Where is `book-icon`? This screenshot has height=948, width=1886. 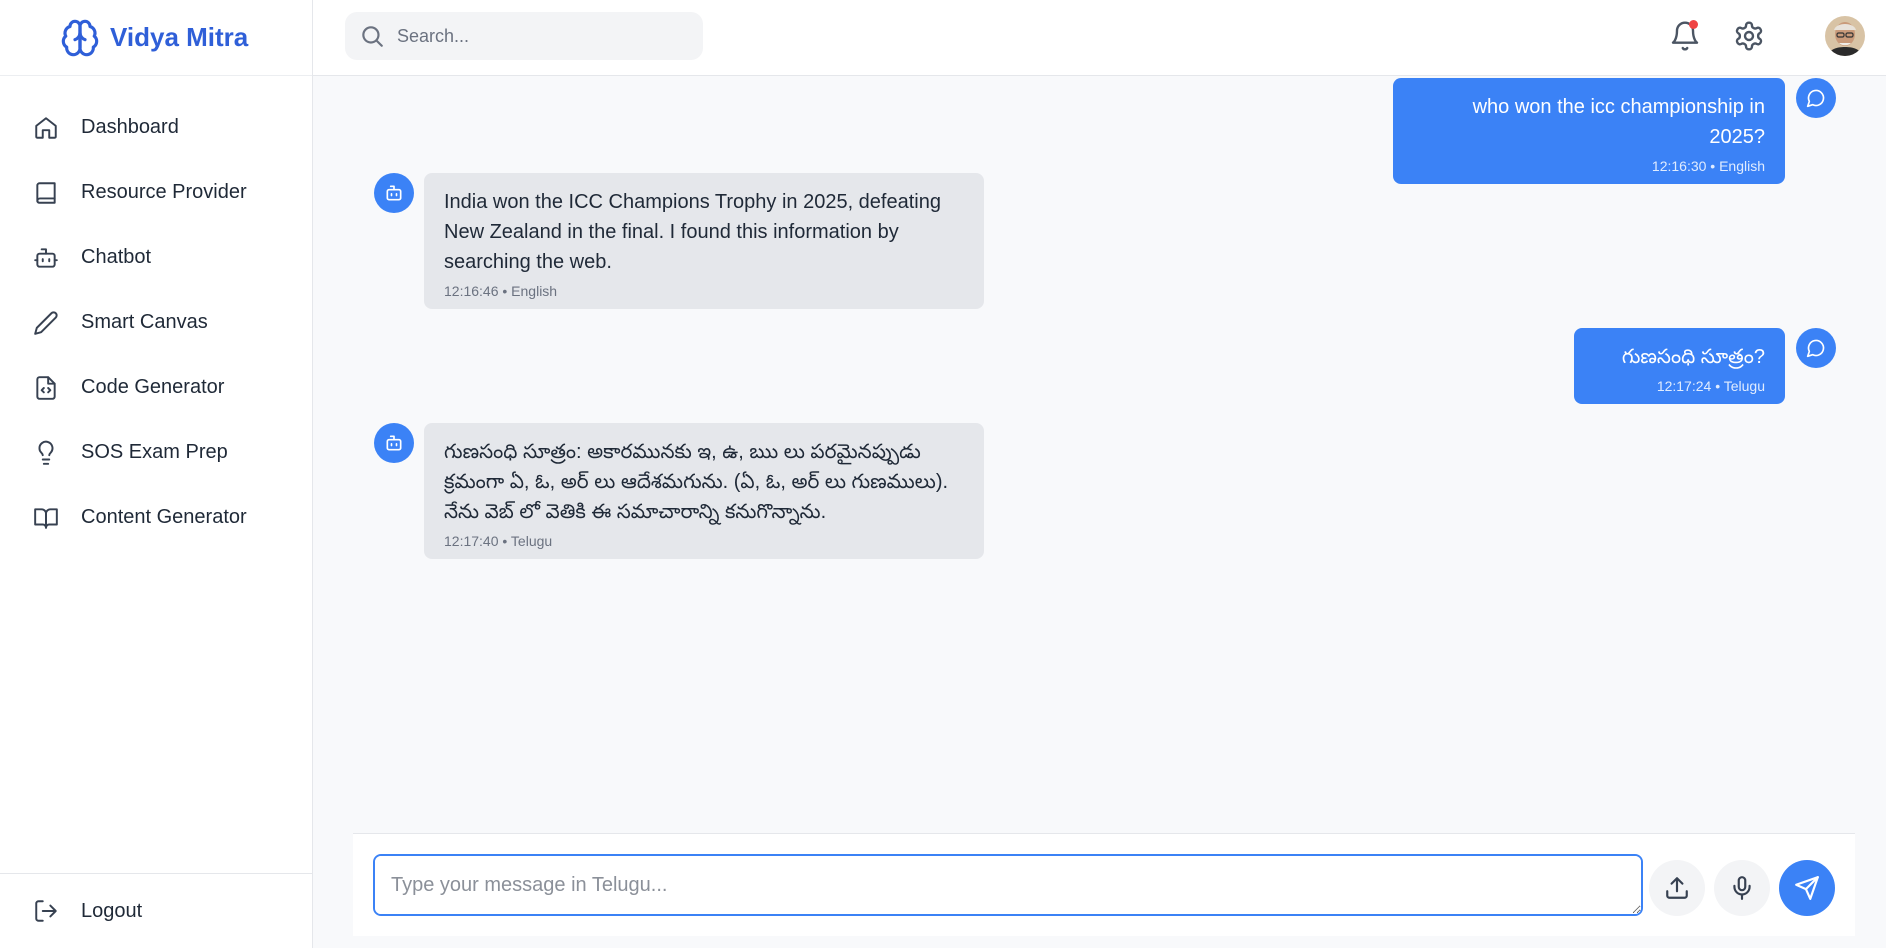 book-icon is located at coordinates (46, 192).